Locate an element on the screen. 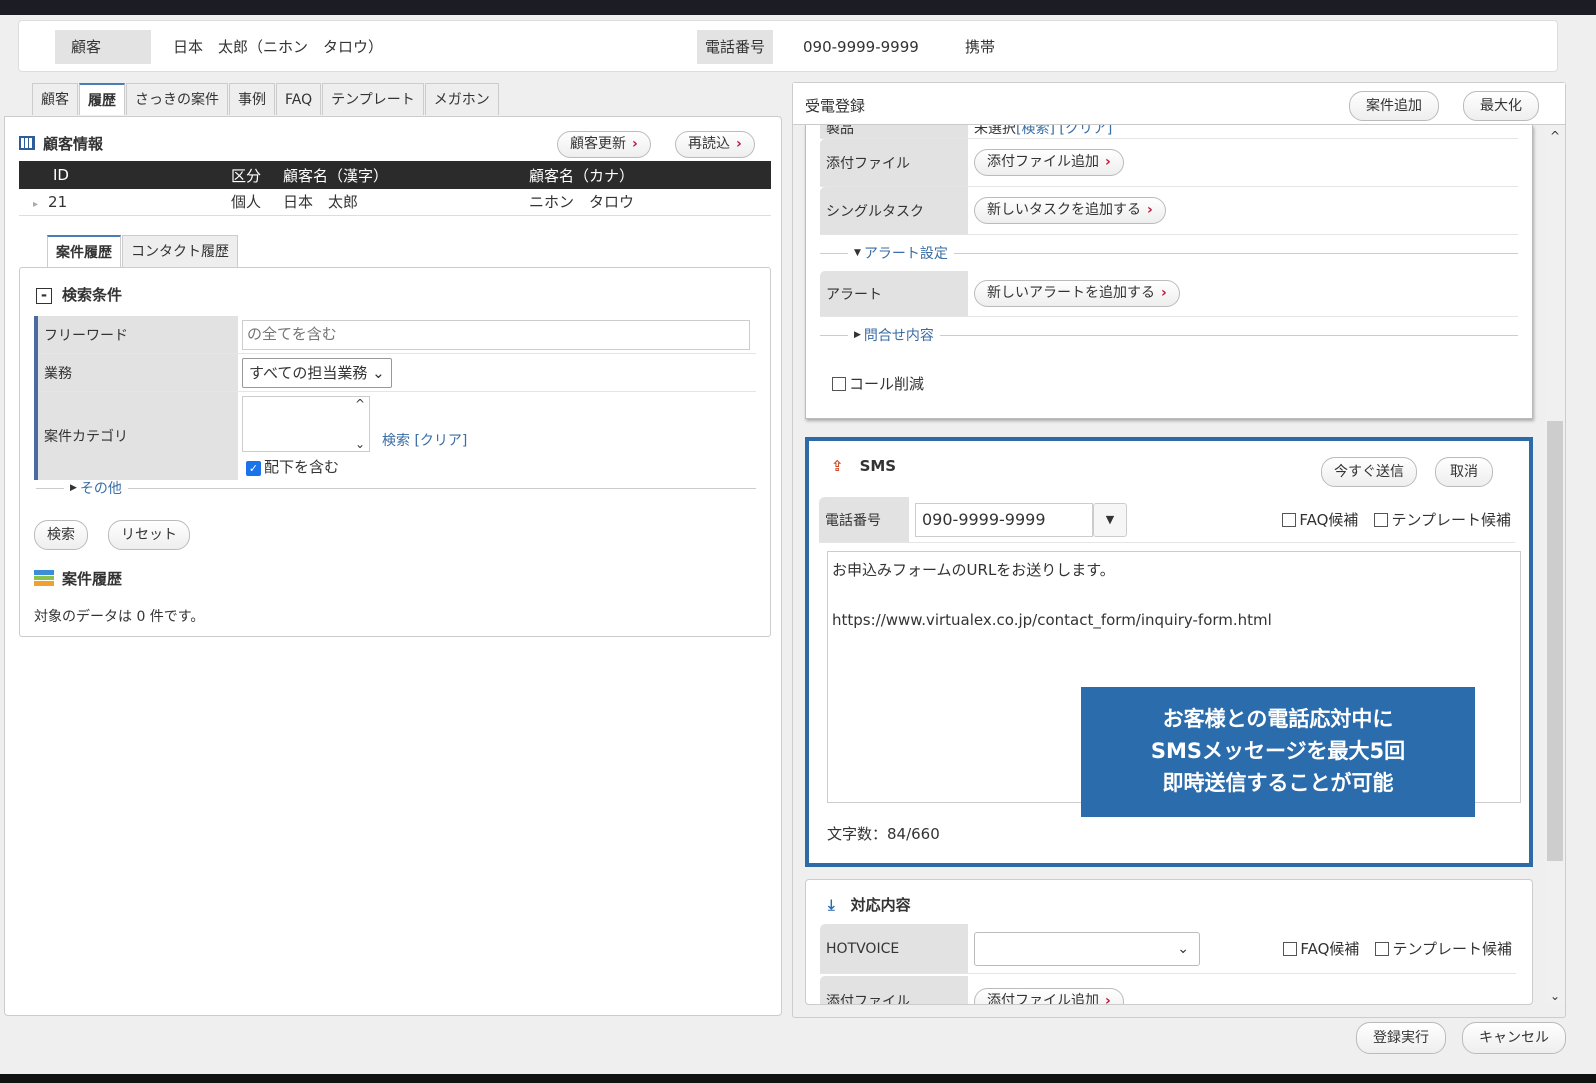 Image resolution: width=1596 pixels, height=1083 pixels. feature-callout: お客様との電話応対中に SMSメッセージを最大5回 即時送信することが可能 is located at coordinates (1278, 752).